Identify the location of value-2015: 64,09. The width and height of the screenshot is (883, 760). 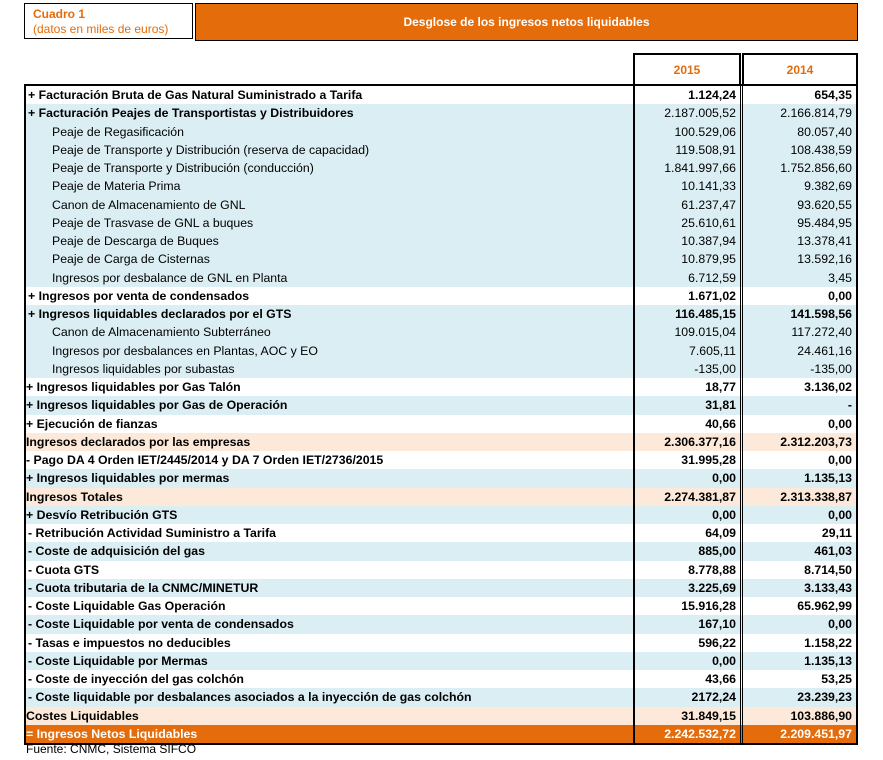
(687, 533).